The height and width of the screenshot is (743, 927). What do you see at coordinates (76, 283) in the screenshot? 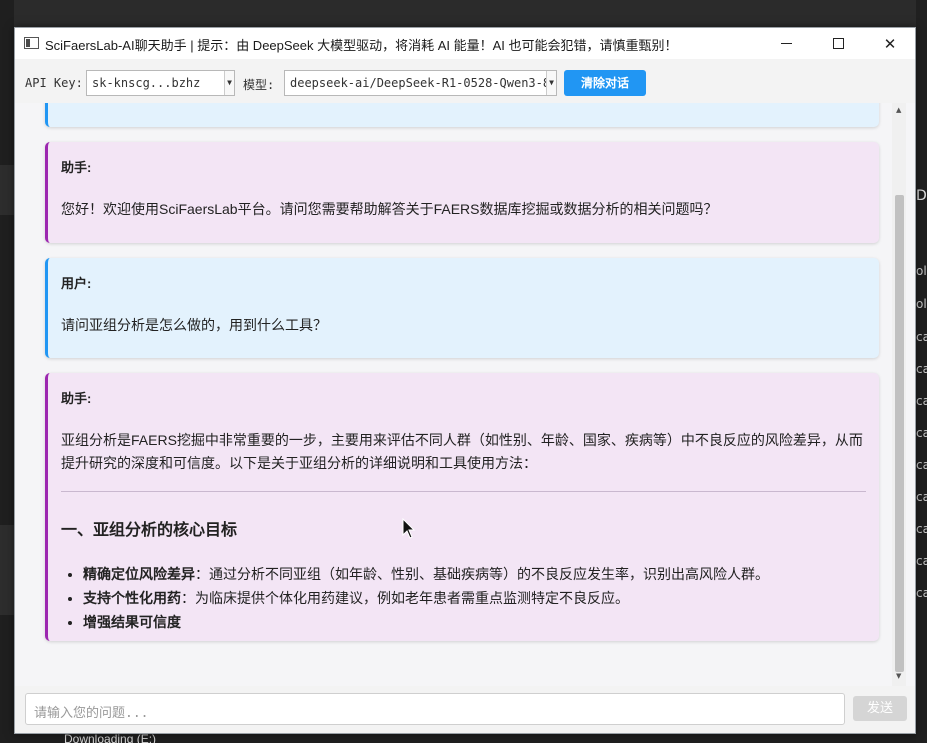
I see `message-role: 用户:` at bounding box center [76, 283].